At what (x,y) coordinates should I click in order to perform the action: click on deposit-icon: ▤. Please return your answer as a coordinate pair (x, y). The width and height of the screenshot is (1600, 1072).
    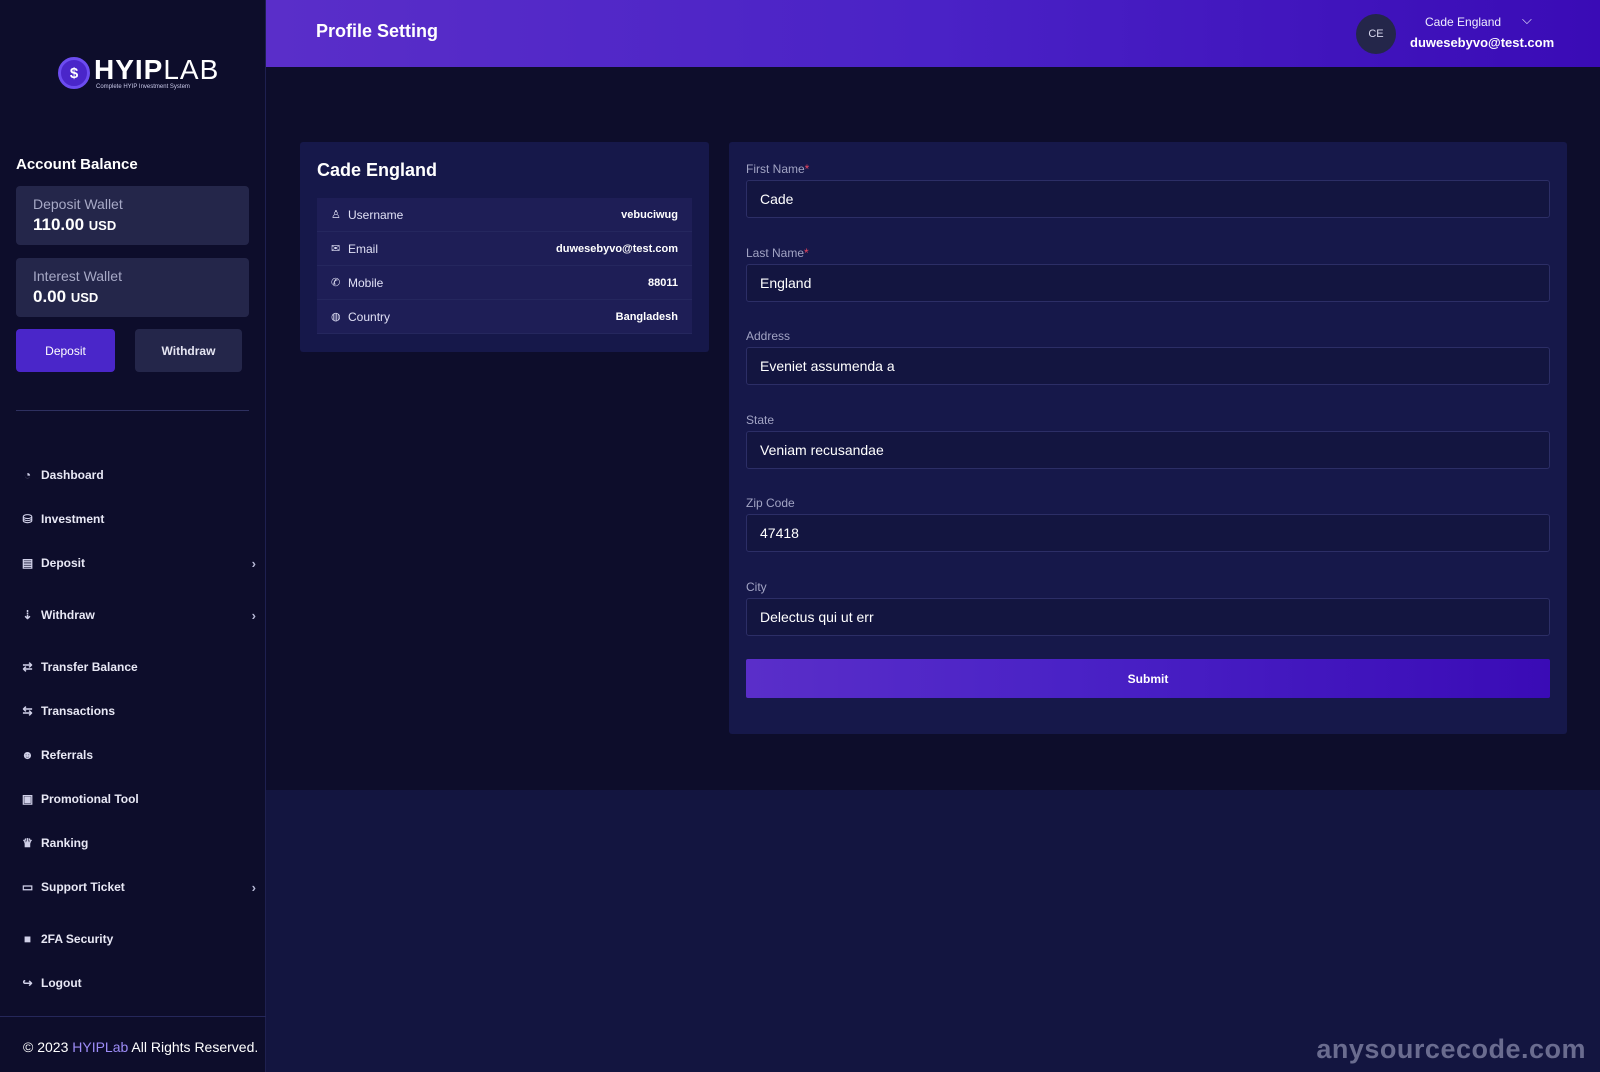
    Looking at the image, I should click on (27, 563).